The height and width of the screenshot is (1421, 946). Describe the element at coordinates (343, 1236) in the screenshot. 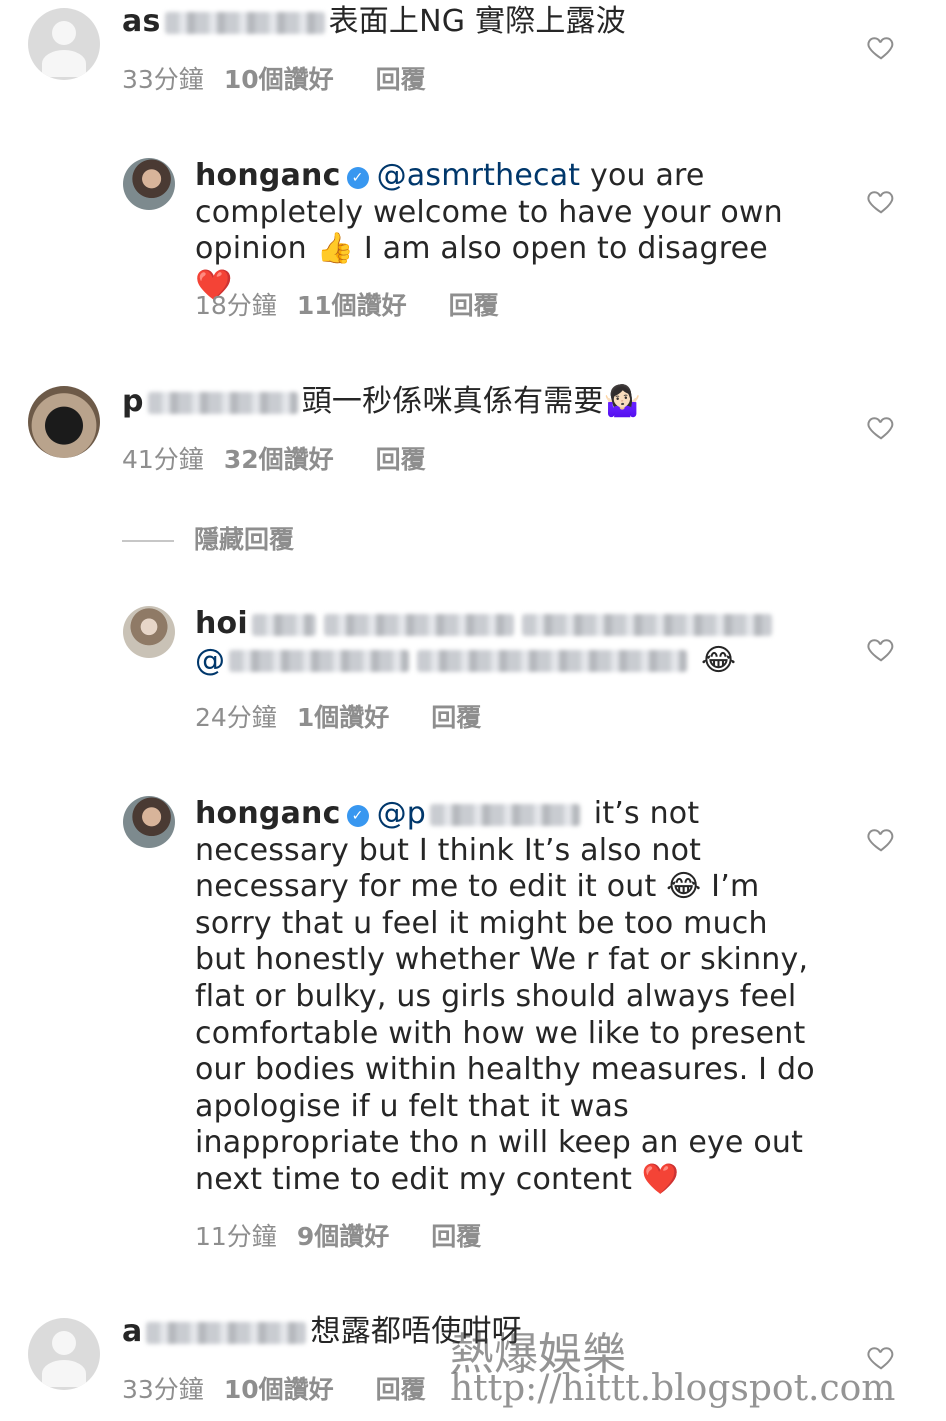

I see `likes-count: 9個讚好` at that location.